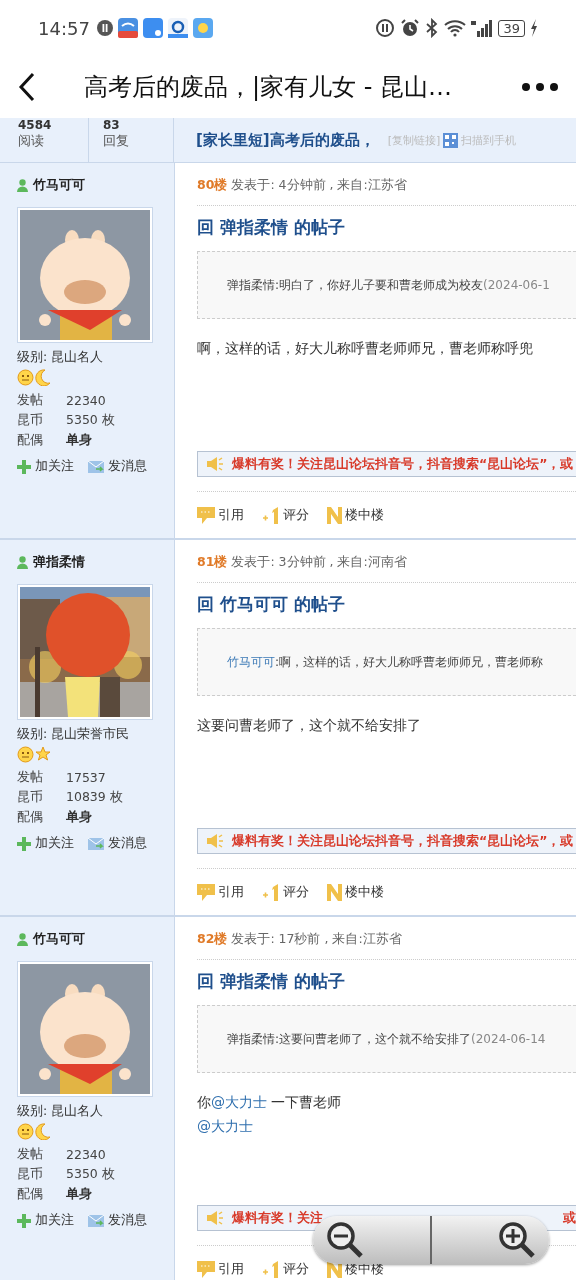  I want to click on quote-text: 弹指柔情:明白了，你好儿子要和曹老师成为校友(2024-06-1, so click(388, 285).